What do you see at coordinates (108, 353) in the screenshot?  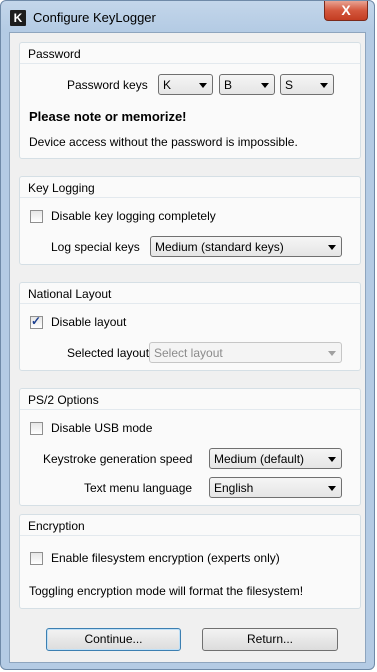 I see `selected-layout-label: Selected layout` at bounding box center [108, 353].